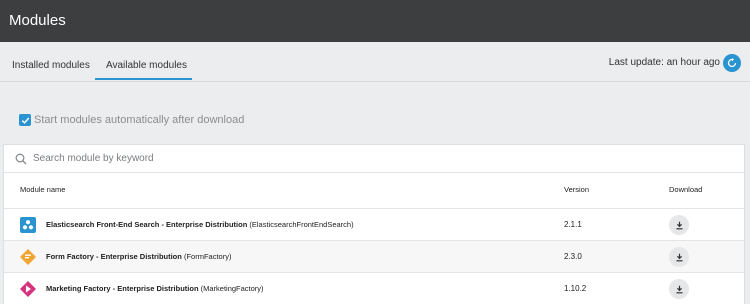  Describe the element at coordinates (21, 158) in the screenshot. I see `search-icon` at that location.